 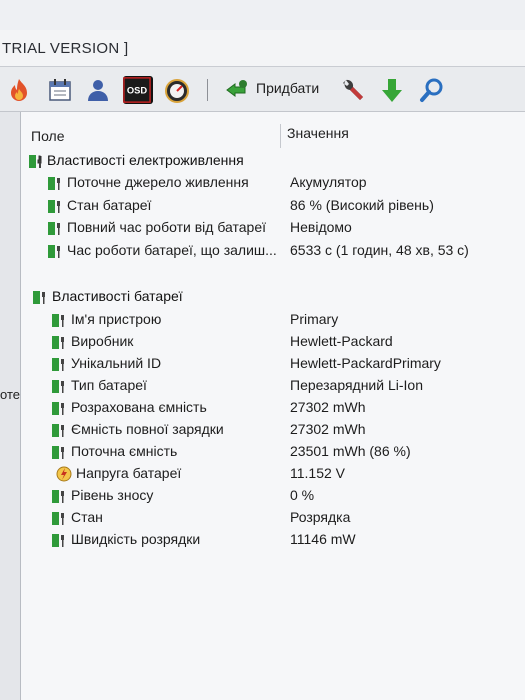 What do you see at coordinates (109, 385) in the screenshot?
I see `row-field: Тип батареї` at bounding box center [109, 385].